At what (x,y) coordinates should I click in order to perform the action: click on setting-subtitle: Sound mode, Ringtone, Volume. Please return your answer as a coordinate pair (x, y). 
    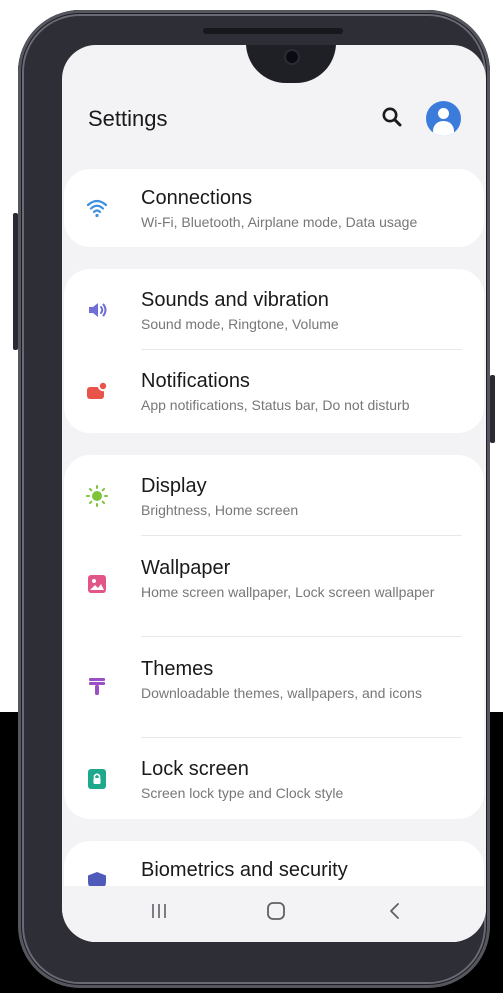
    Looking at the image, I should click on (240, 324).